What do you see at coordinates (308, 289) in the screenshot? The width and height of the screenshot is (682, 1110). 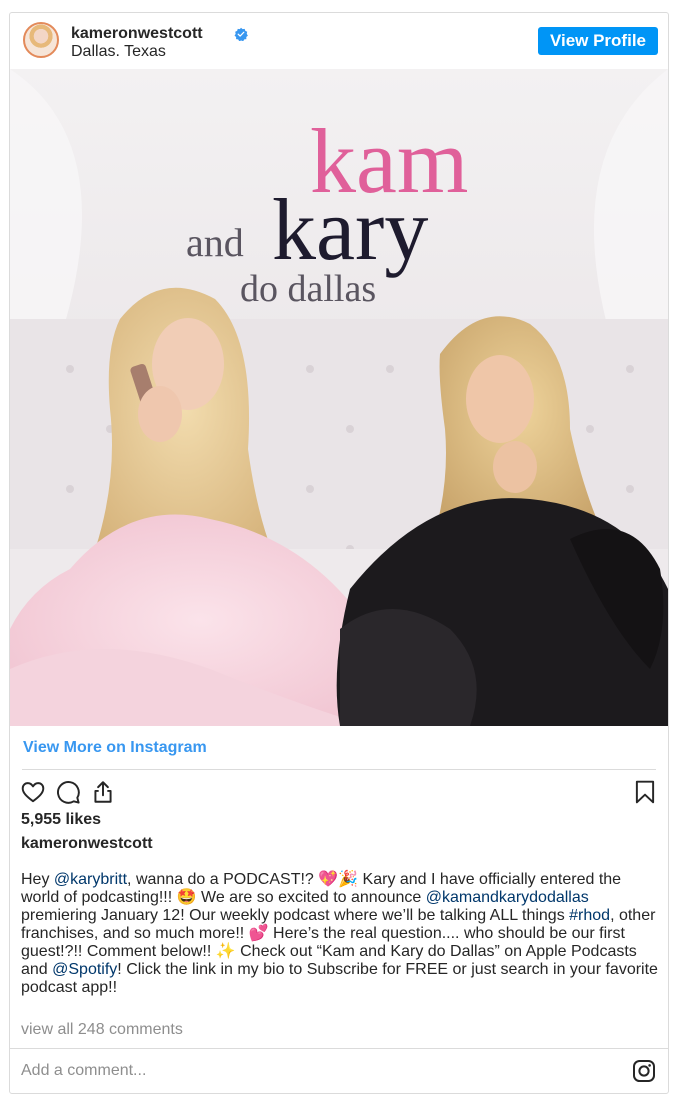 I see `cover-title-do-dallas: do dallas` at bounding box center [308, 289].